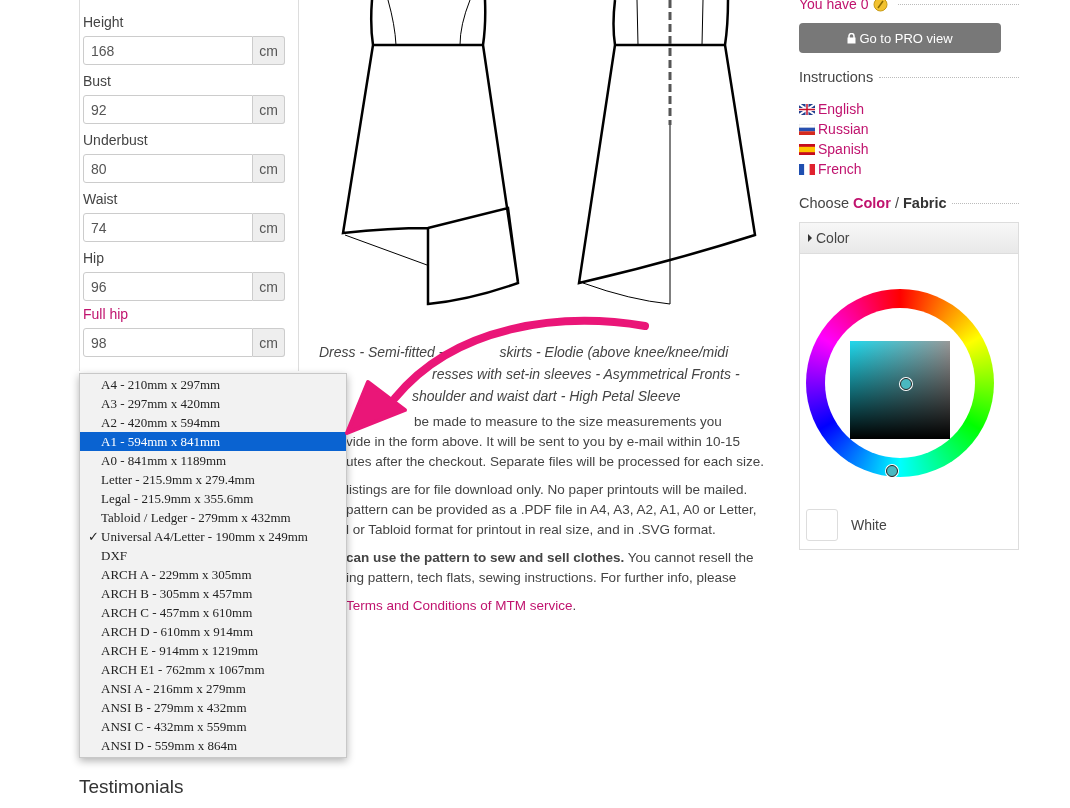 This screenshot has width=1070, height=808. What do you see at coordinates (213, 574) in the screenshot?
I see `dropdown-option: ARCH A - 229mm x 305mm` at bounding box center [213, 574].